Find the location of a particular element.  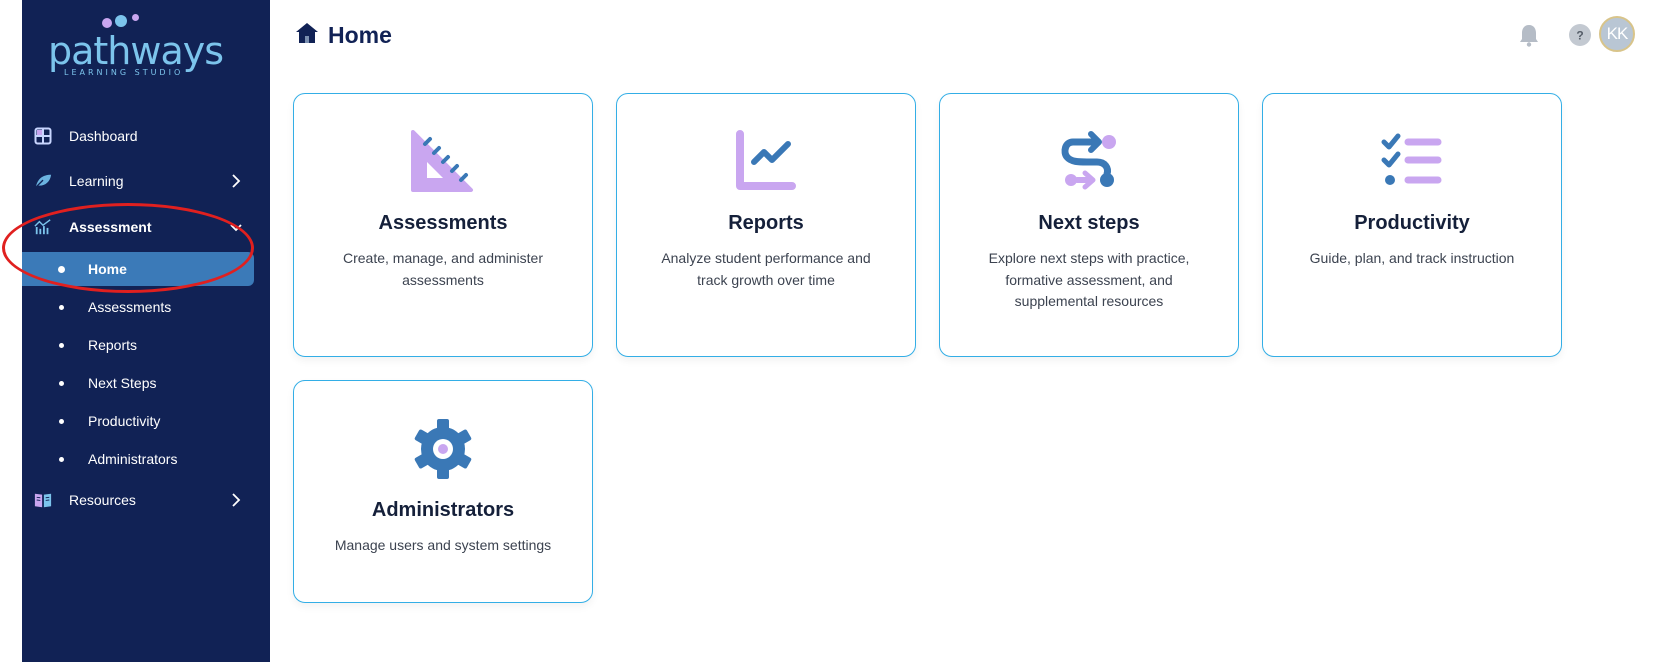

page-header: Home is located at coordinates (343, 35).